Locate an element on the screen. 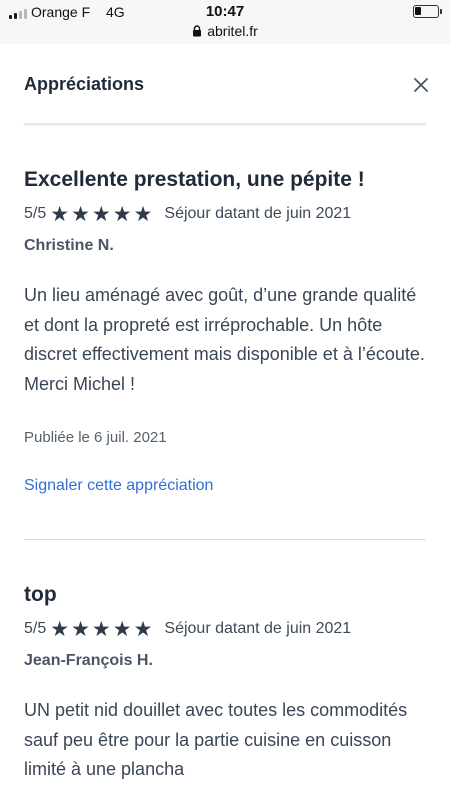  star-rating: ★ ★ ★ ★ ★ is located at coordinates (101, 629).